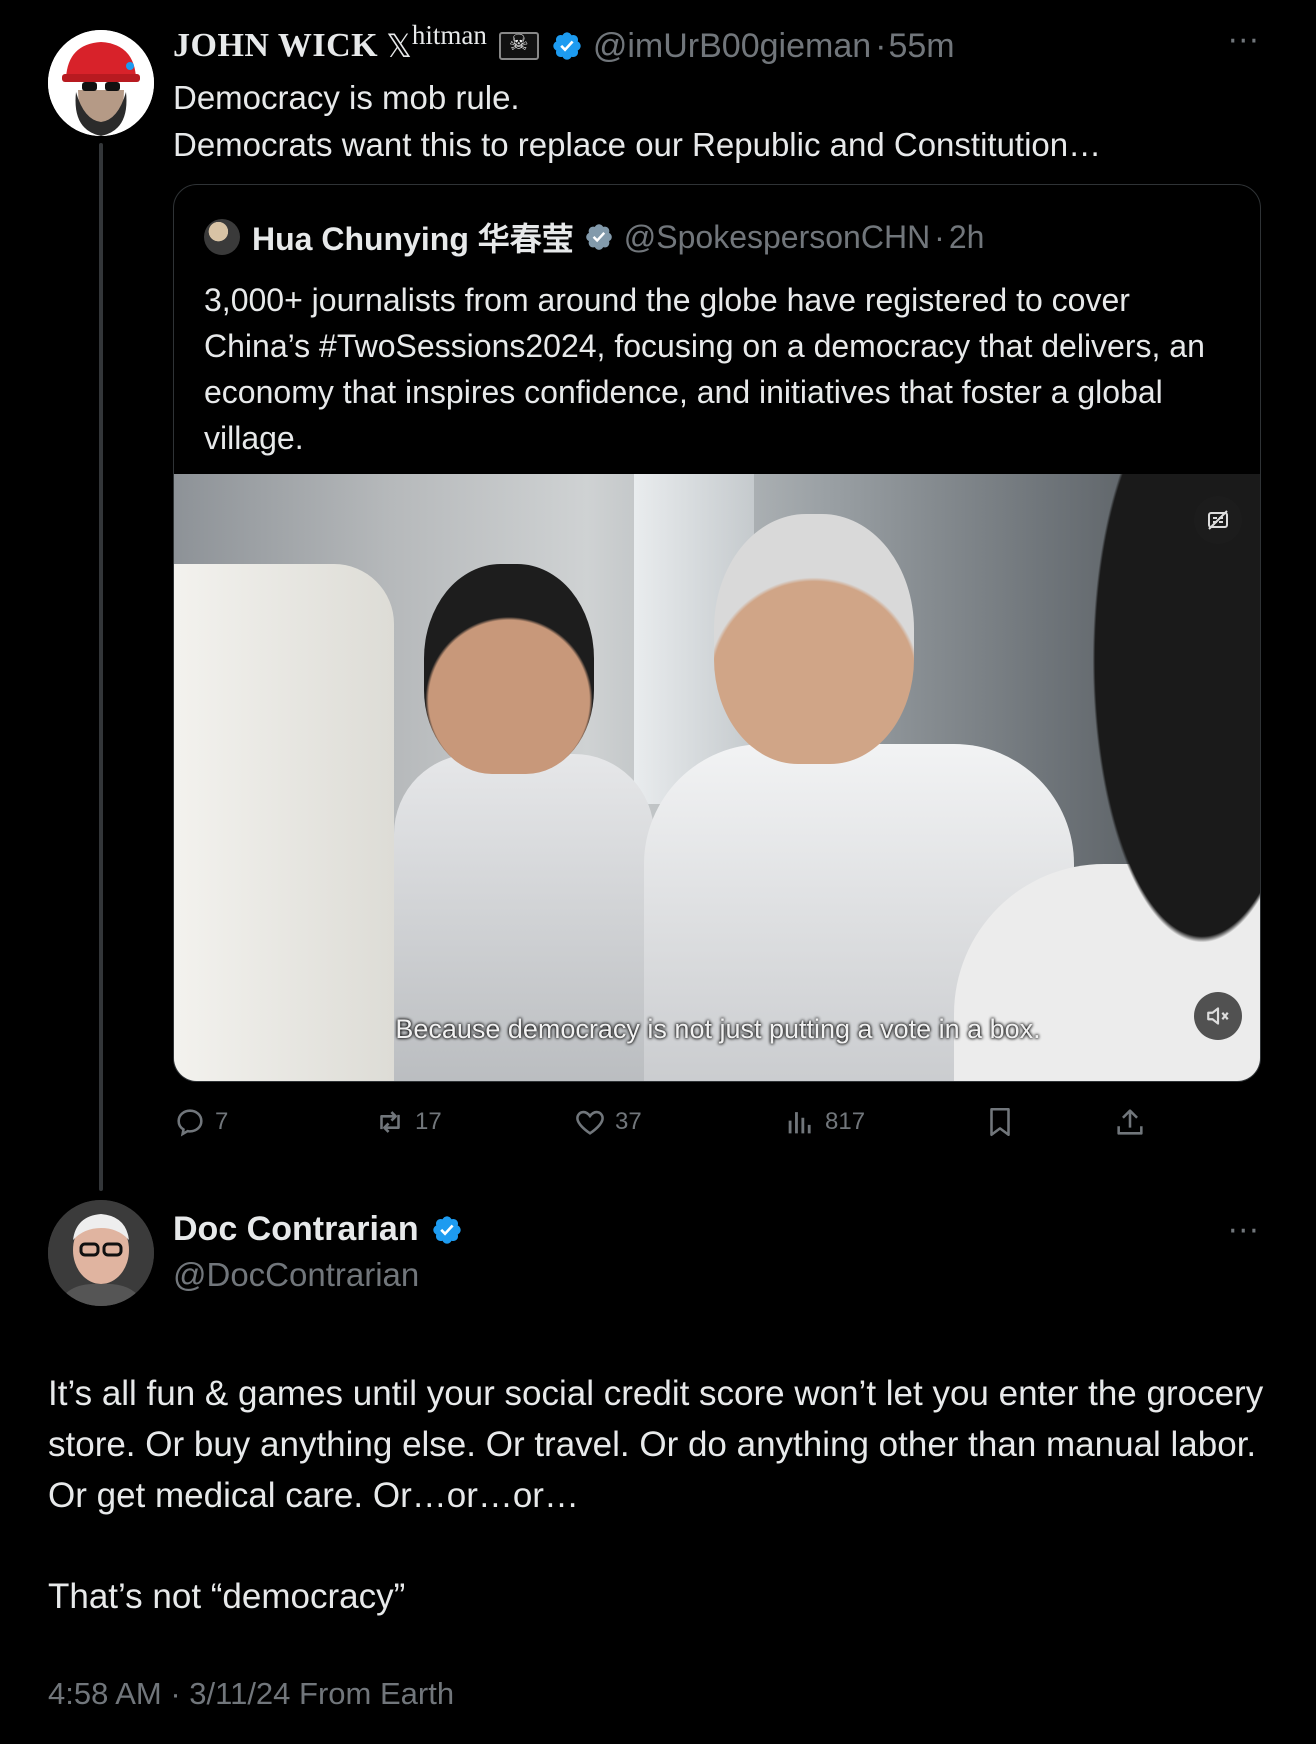 The width and height of the screenshot is (1316, 1744). I want to click on quoted-tweet-header: Hua Chunying 华春莹 @SpokespersonCHN · 2h, so click(594, 237).